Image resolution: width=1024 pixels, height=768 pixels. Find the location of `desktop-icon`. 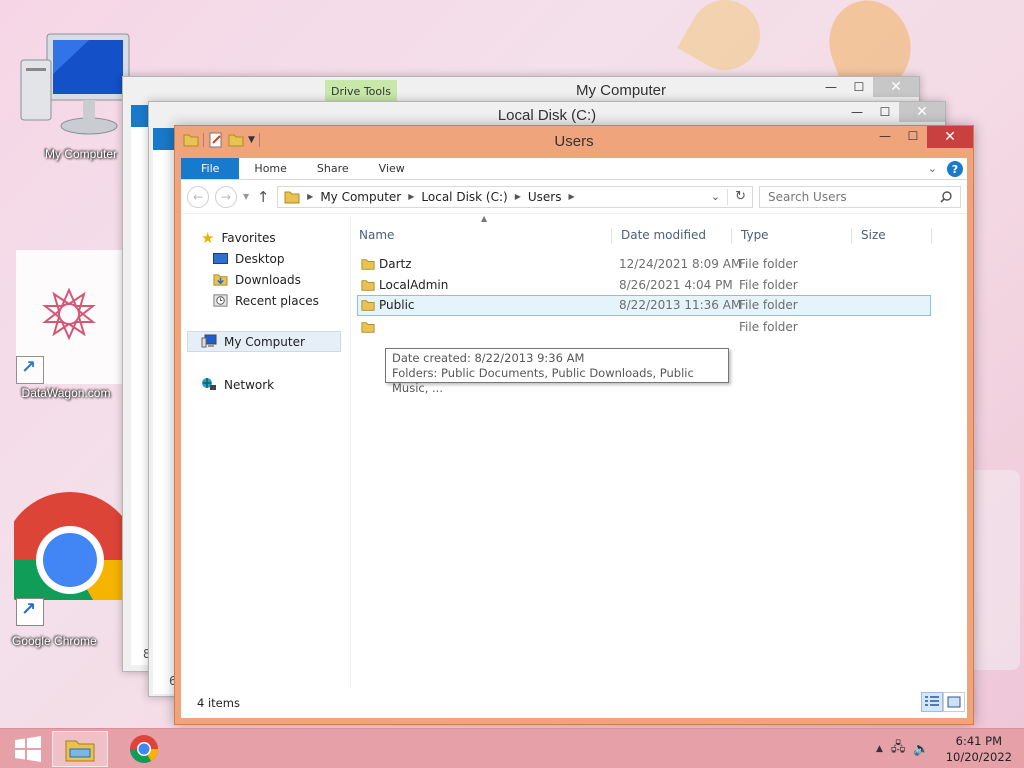

desktop-icon is located at coordinates (220, 258).